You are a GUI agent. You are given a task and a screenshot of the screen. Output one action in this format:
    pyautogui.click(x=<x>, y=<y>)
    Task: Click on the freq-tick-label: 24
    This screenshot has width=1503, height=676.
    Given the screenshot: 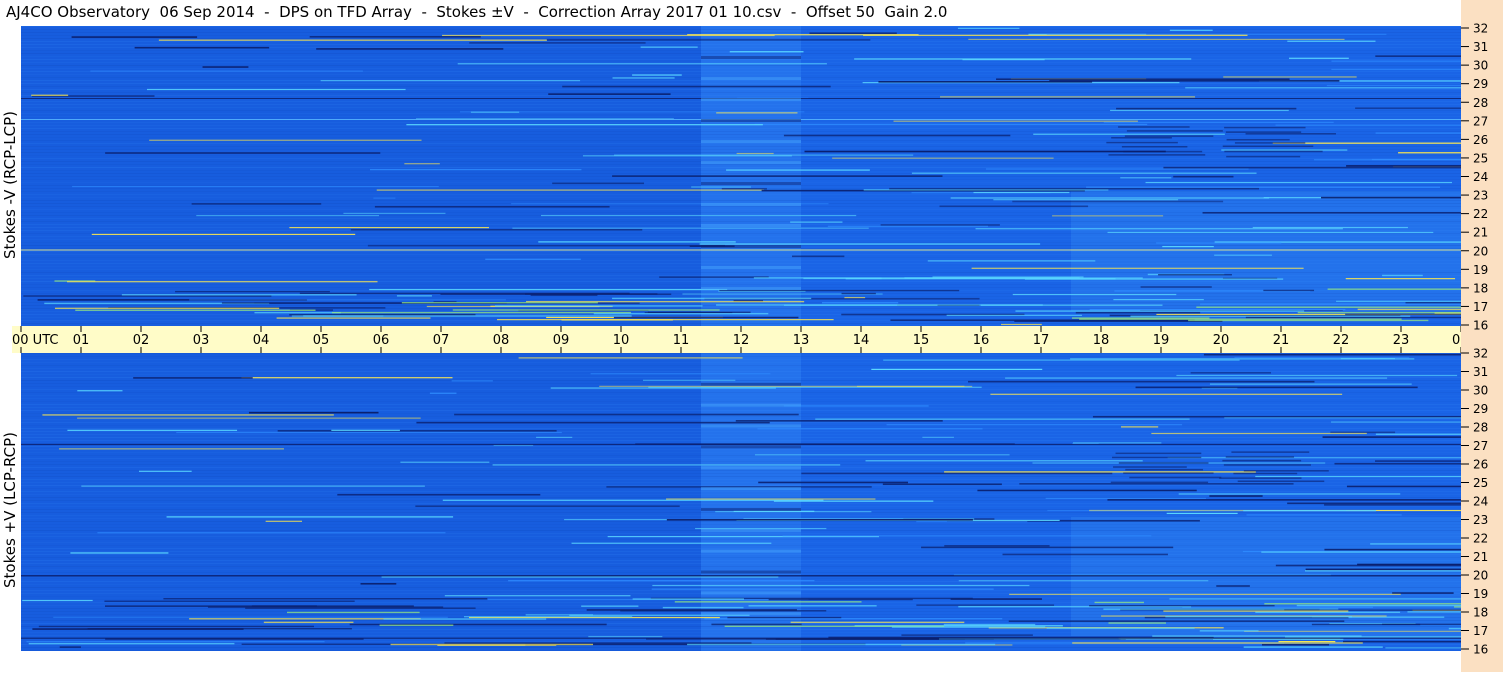 What is the action you would take?
    pyautogui.click(x=1480, y=177)
    